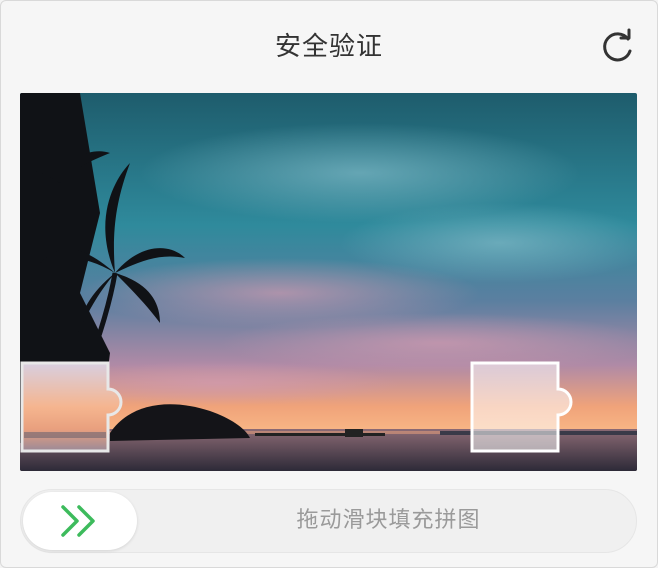  Describe the element at coordinates (388, 520) in the screenshot. I see `slider-hint: 拖动滑块填充拼图` at that location.